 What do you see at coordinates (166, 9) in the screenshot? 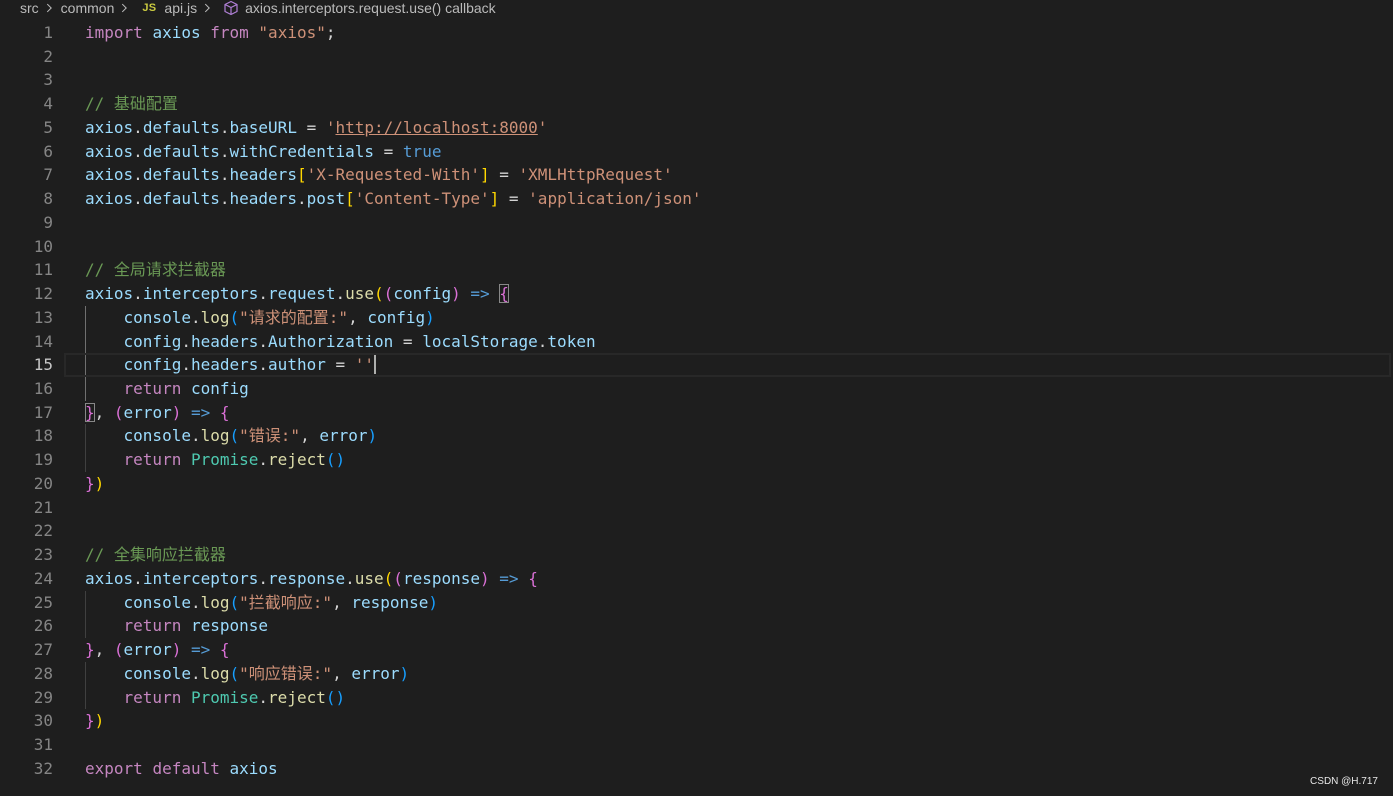
I see `breadcrumb-item-file: JS api.js` at bounding box center [166, 9].